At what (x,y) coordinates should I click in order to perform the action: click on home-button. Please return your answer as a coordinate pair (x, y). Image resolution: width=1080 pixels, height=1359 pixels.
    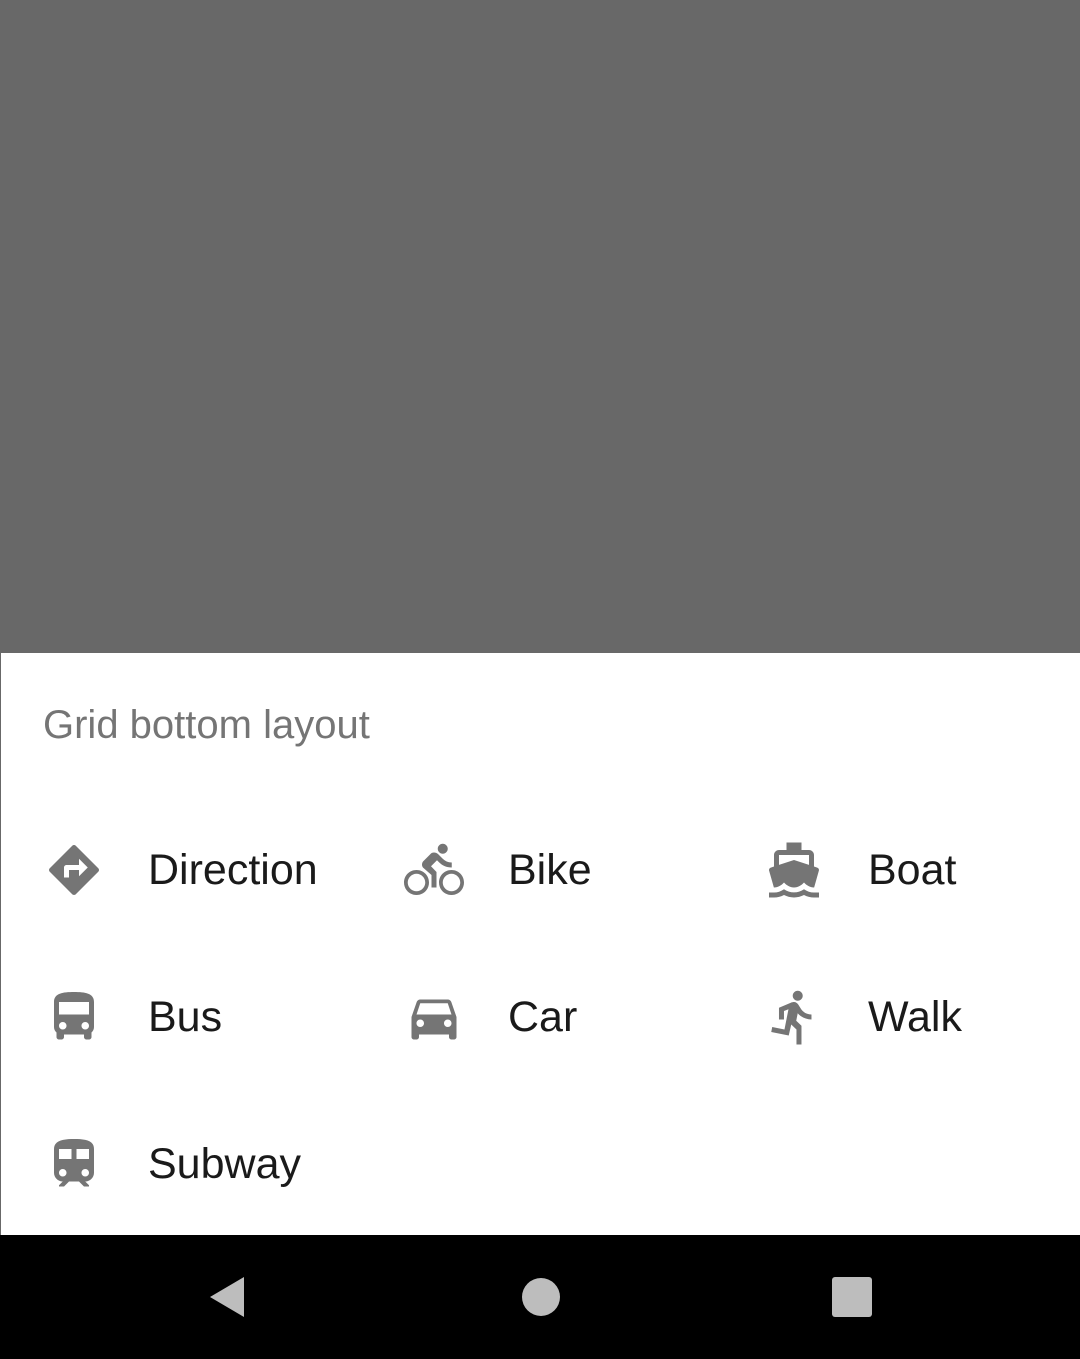
    Looking at the image, I should click on (541, 1297).